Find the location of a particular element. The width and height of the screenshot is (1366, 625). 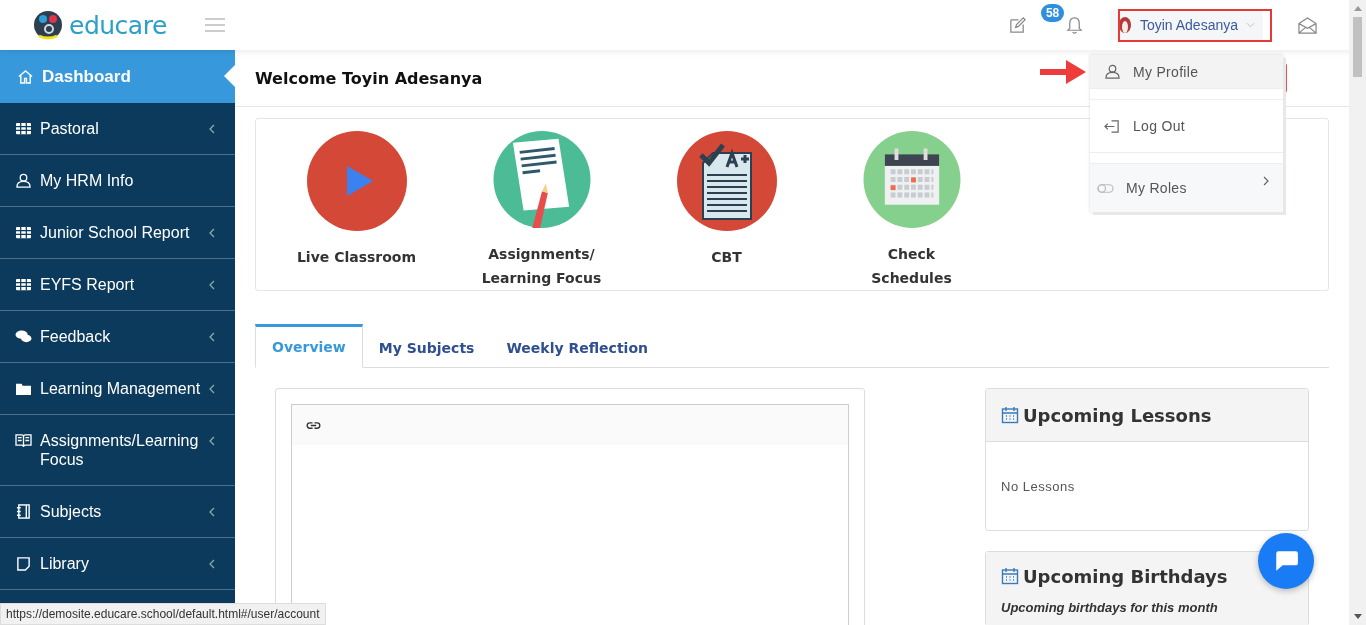

folder-icon is located at coordinates (23, 388).